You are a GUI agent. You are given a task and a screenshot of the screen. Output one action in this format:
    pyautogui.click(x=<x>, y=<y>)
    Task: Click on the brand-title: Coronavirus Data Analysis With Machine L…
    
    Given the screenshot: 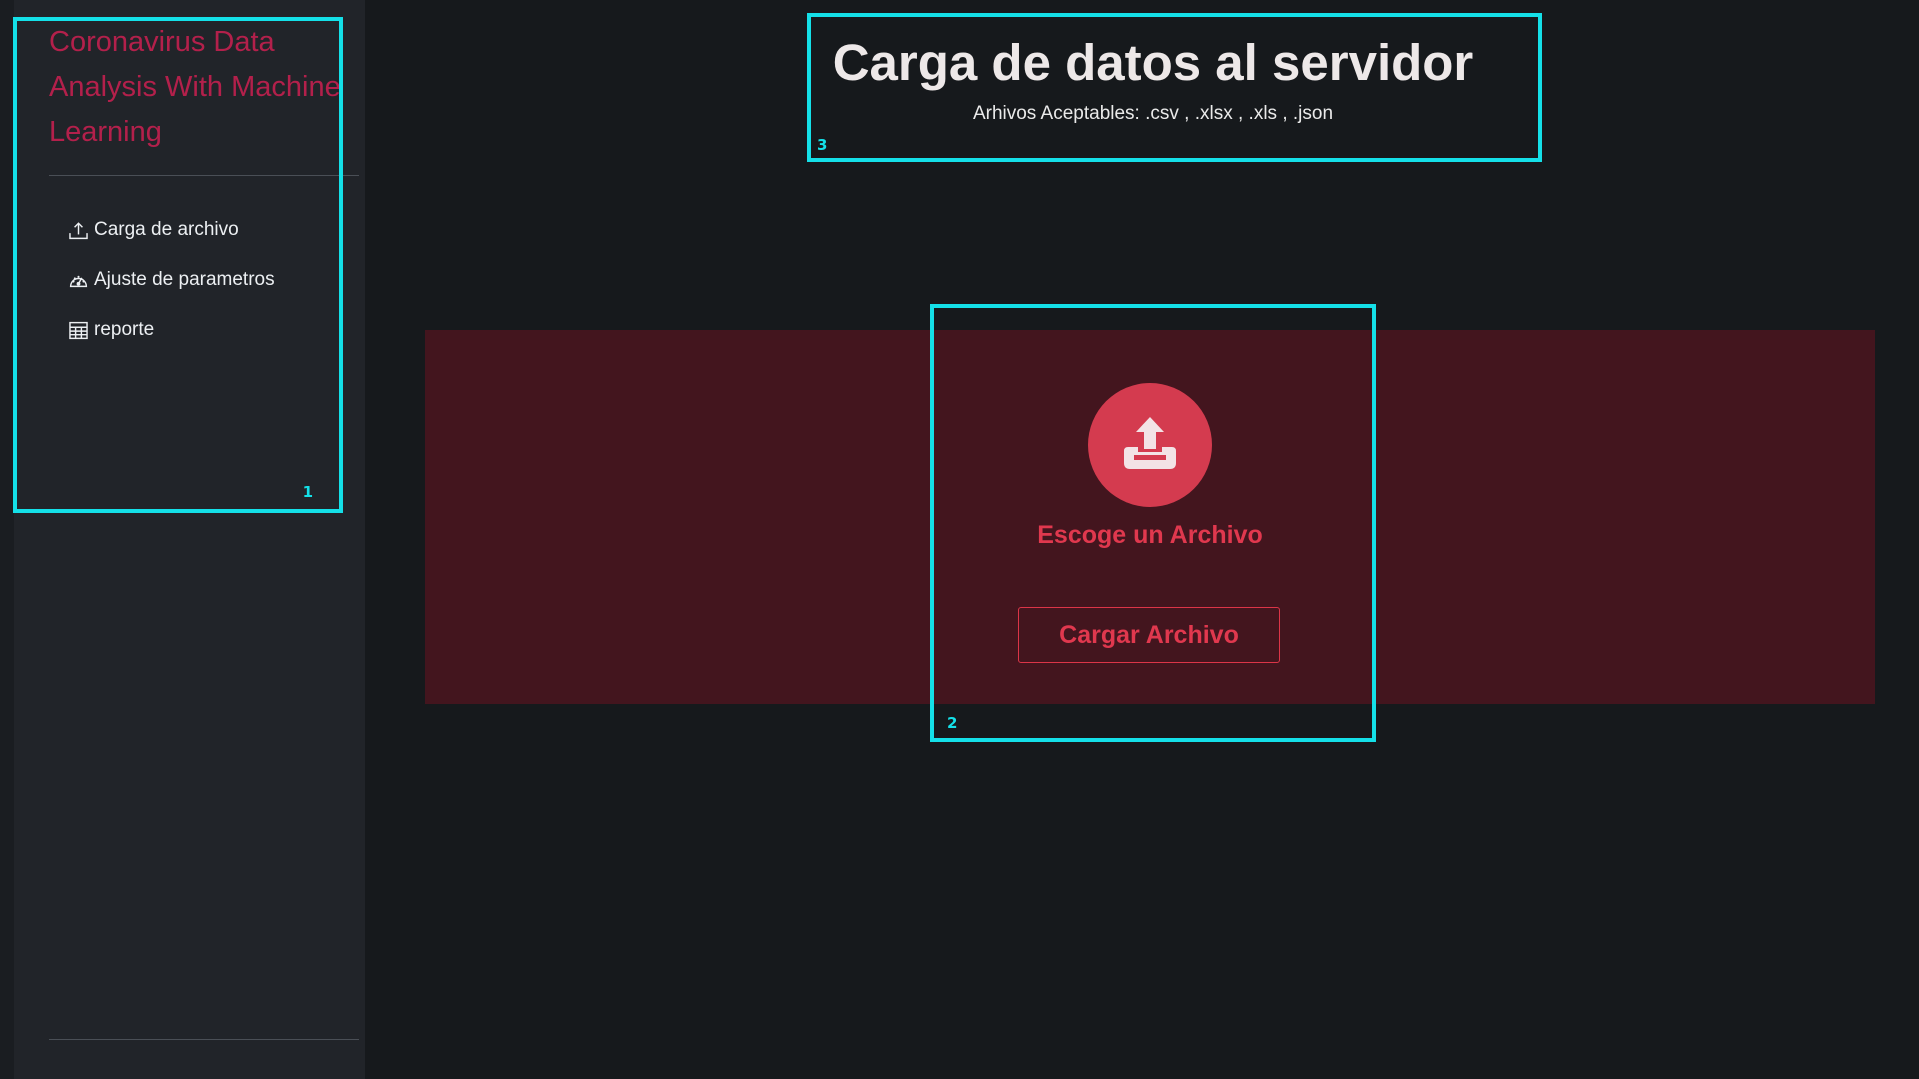 What is the action you would take?
    pyautogui.click(x=195, y=87)
    